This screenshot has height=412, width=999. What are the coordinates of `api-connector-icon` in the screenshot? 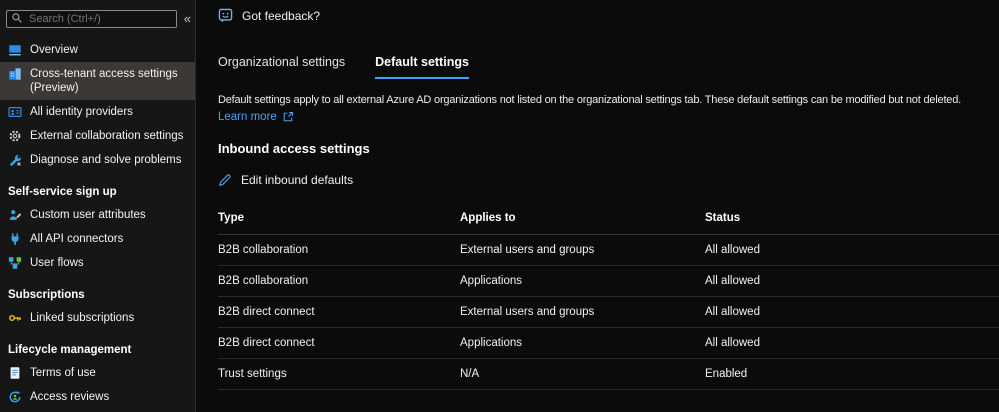 It's located at (15, 239).